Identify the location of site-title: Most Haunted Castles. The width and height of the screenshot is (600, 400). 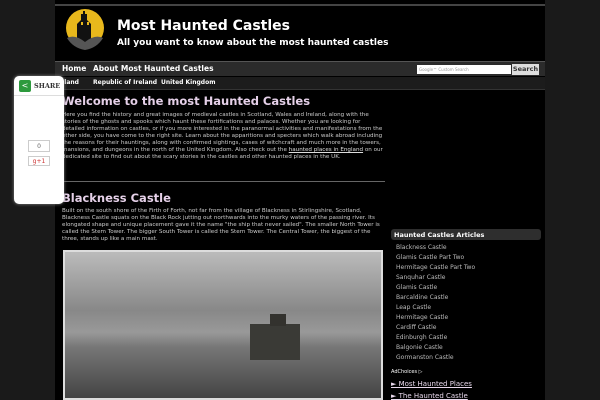
(203, 26).